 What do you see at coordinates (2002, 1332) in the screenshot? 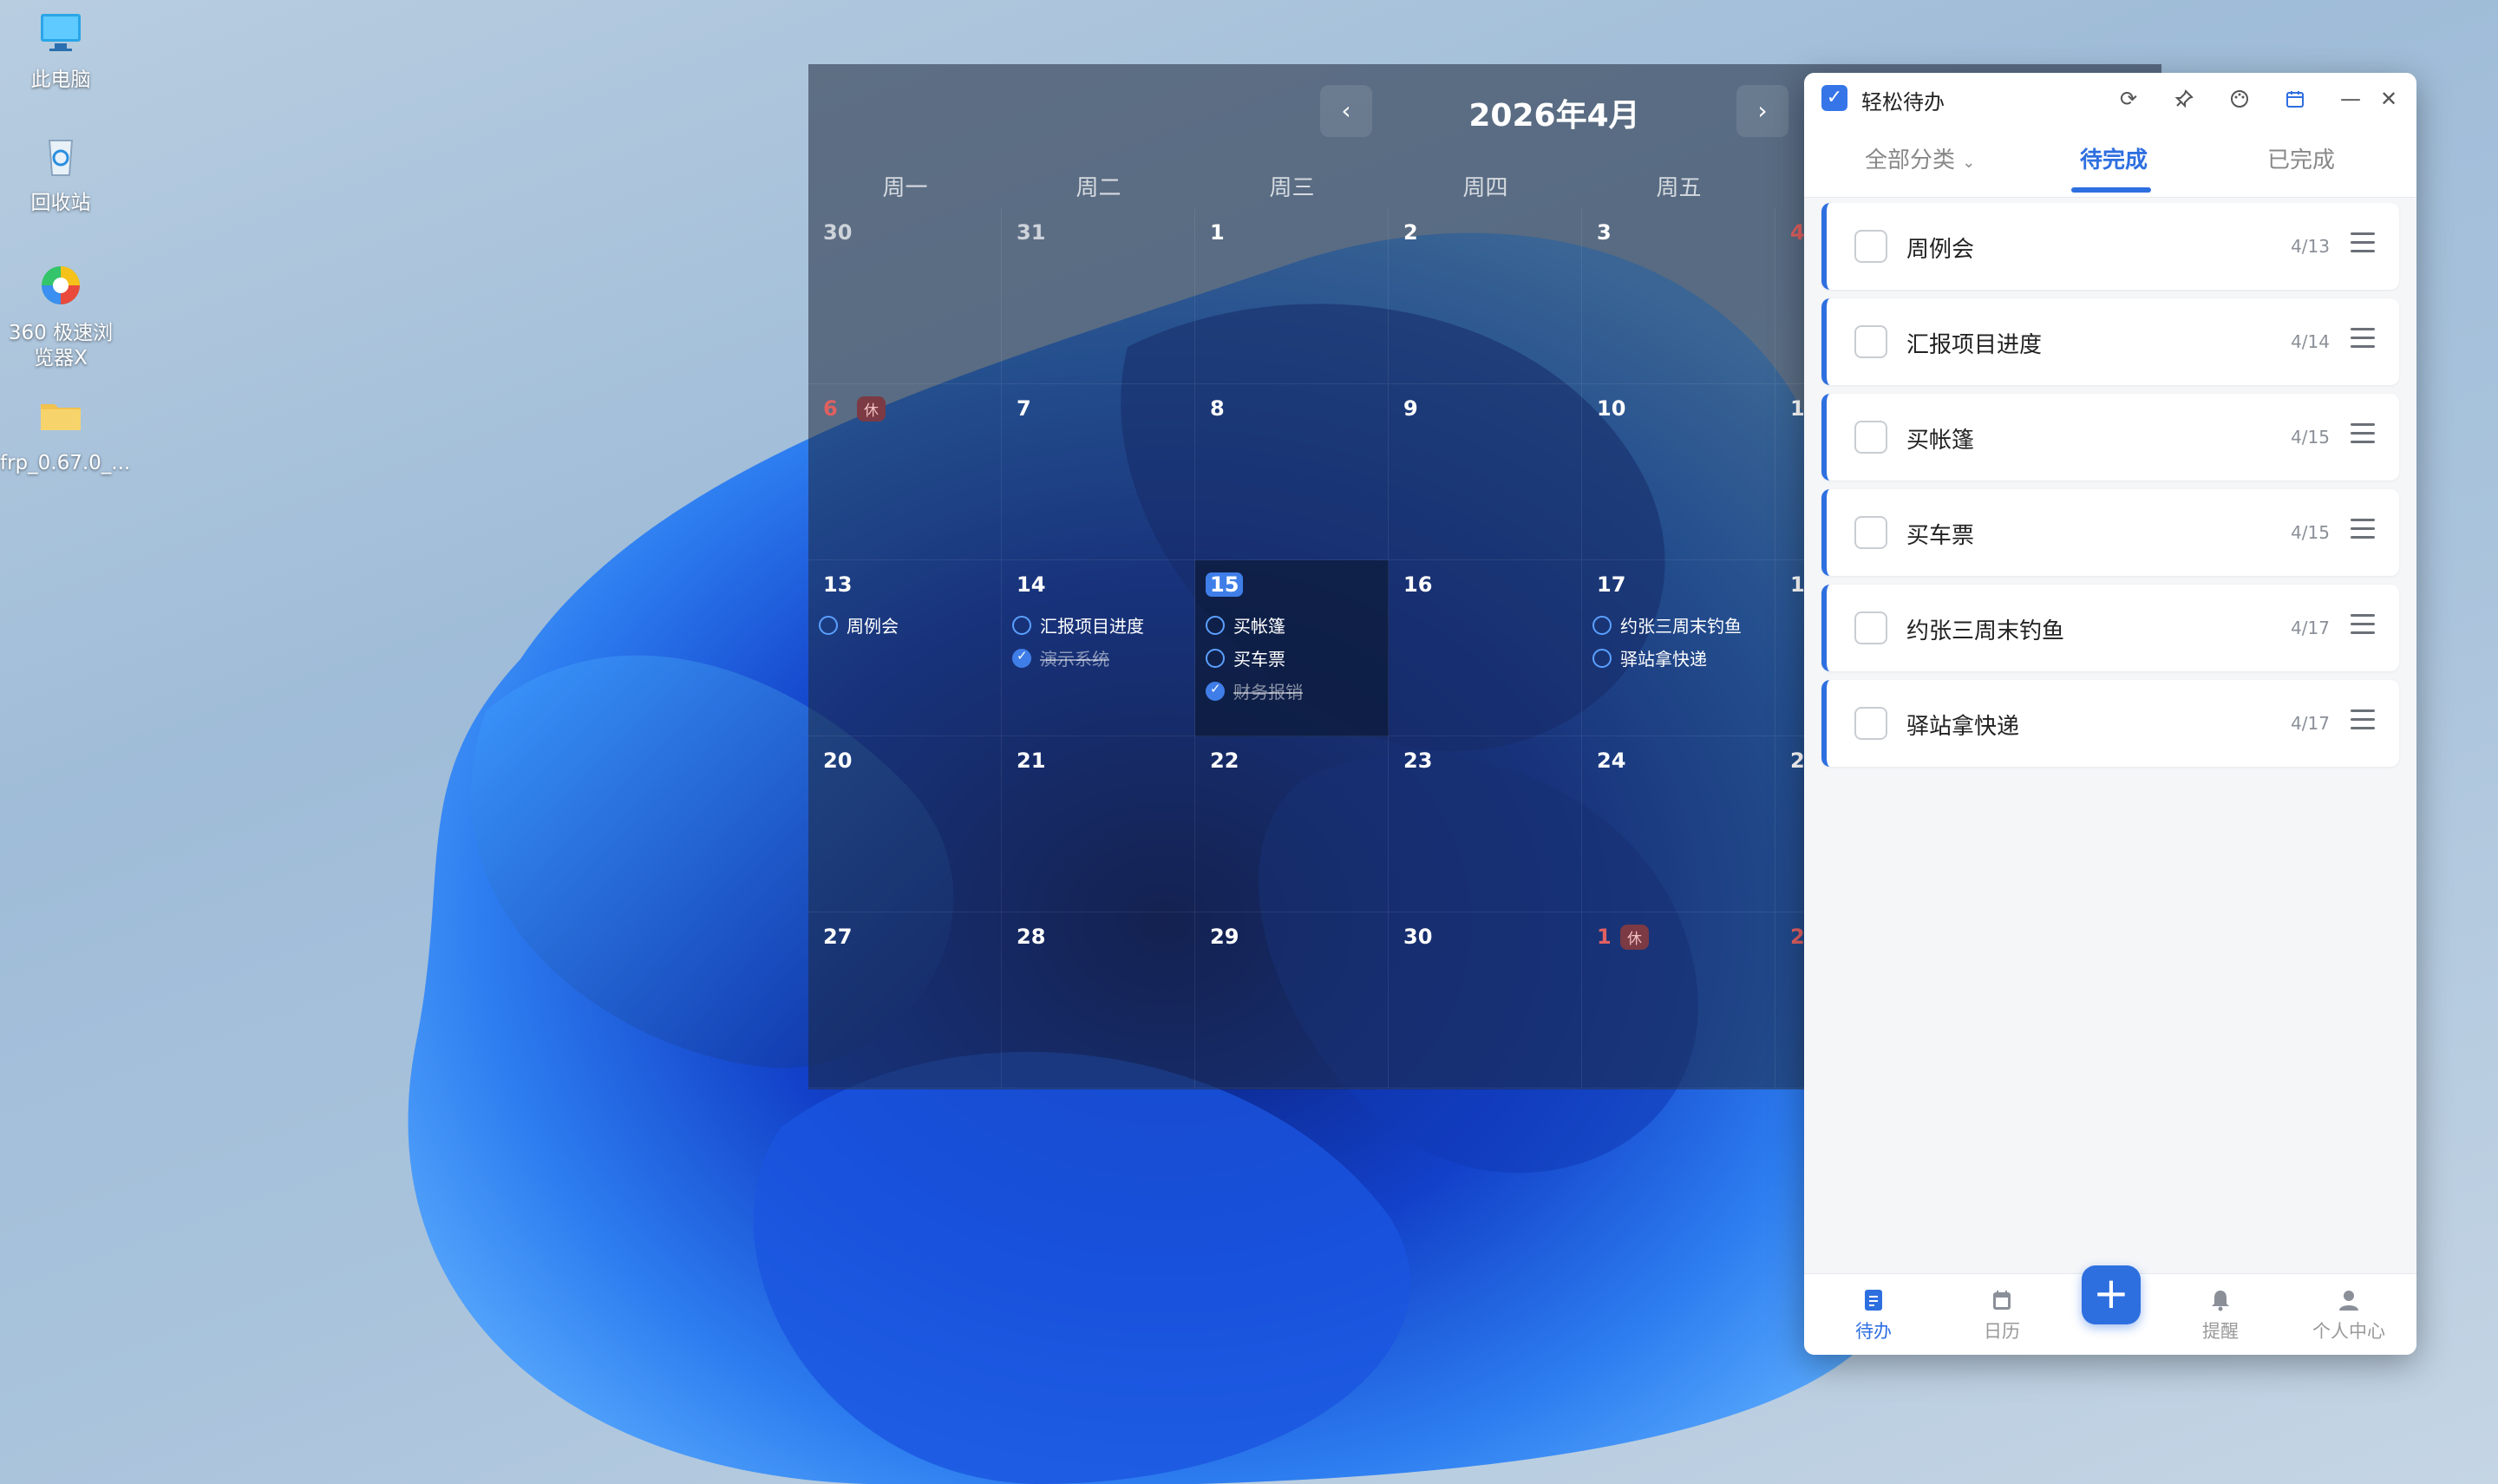
I see `nav-calendar-label: 日历` at bounding box center [2002, 1332].